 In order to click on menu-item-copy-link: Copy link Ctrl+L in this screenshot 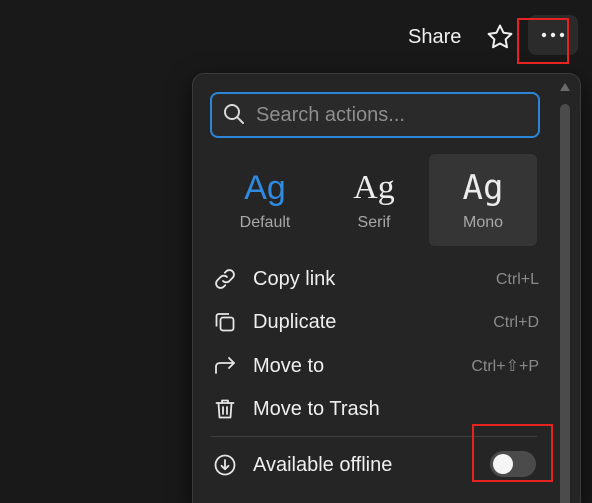, I will do `click(375, 279)`.